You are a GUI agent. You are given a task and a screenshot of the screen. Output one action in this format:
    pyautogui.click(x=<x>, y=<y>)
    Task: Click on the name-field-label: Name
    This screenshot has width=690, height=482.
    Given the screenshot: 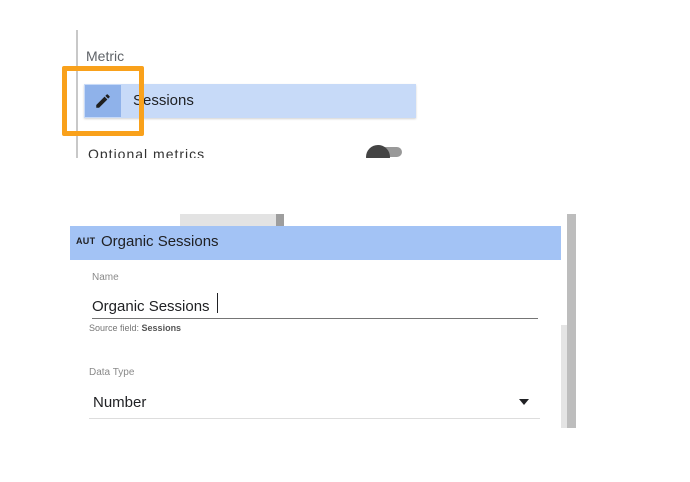 What is the action you would take?
    pyautogui.click(x=105, y=277)
    